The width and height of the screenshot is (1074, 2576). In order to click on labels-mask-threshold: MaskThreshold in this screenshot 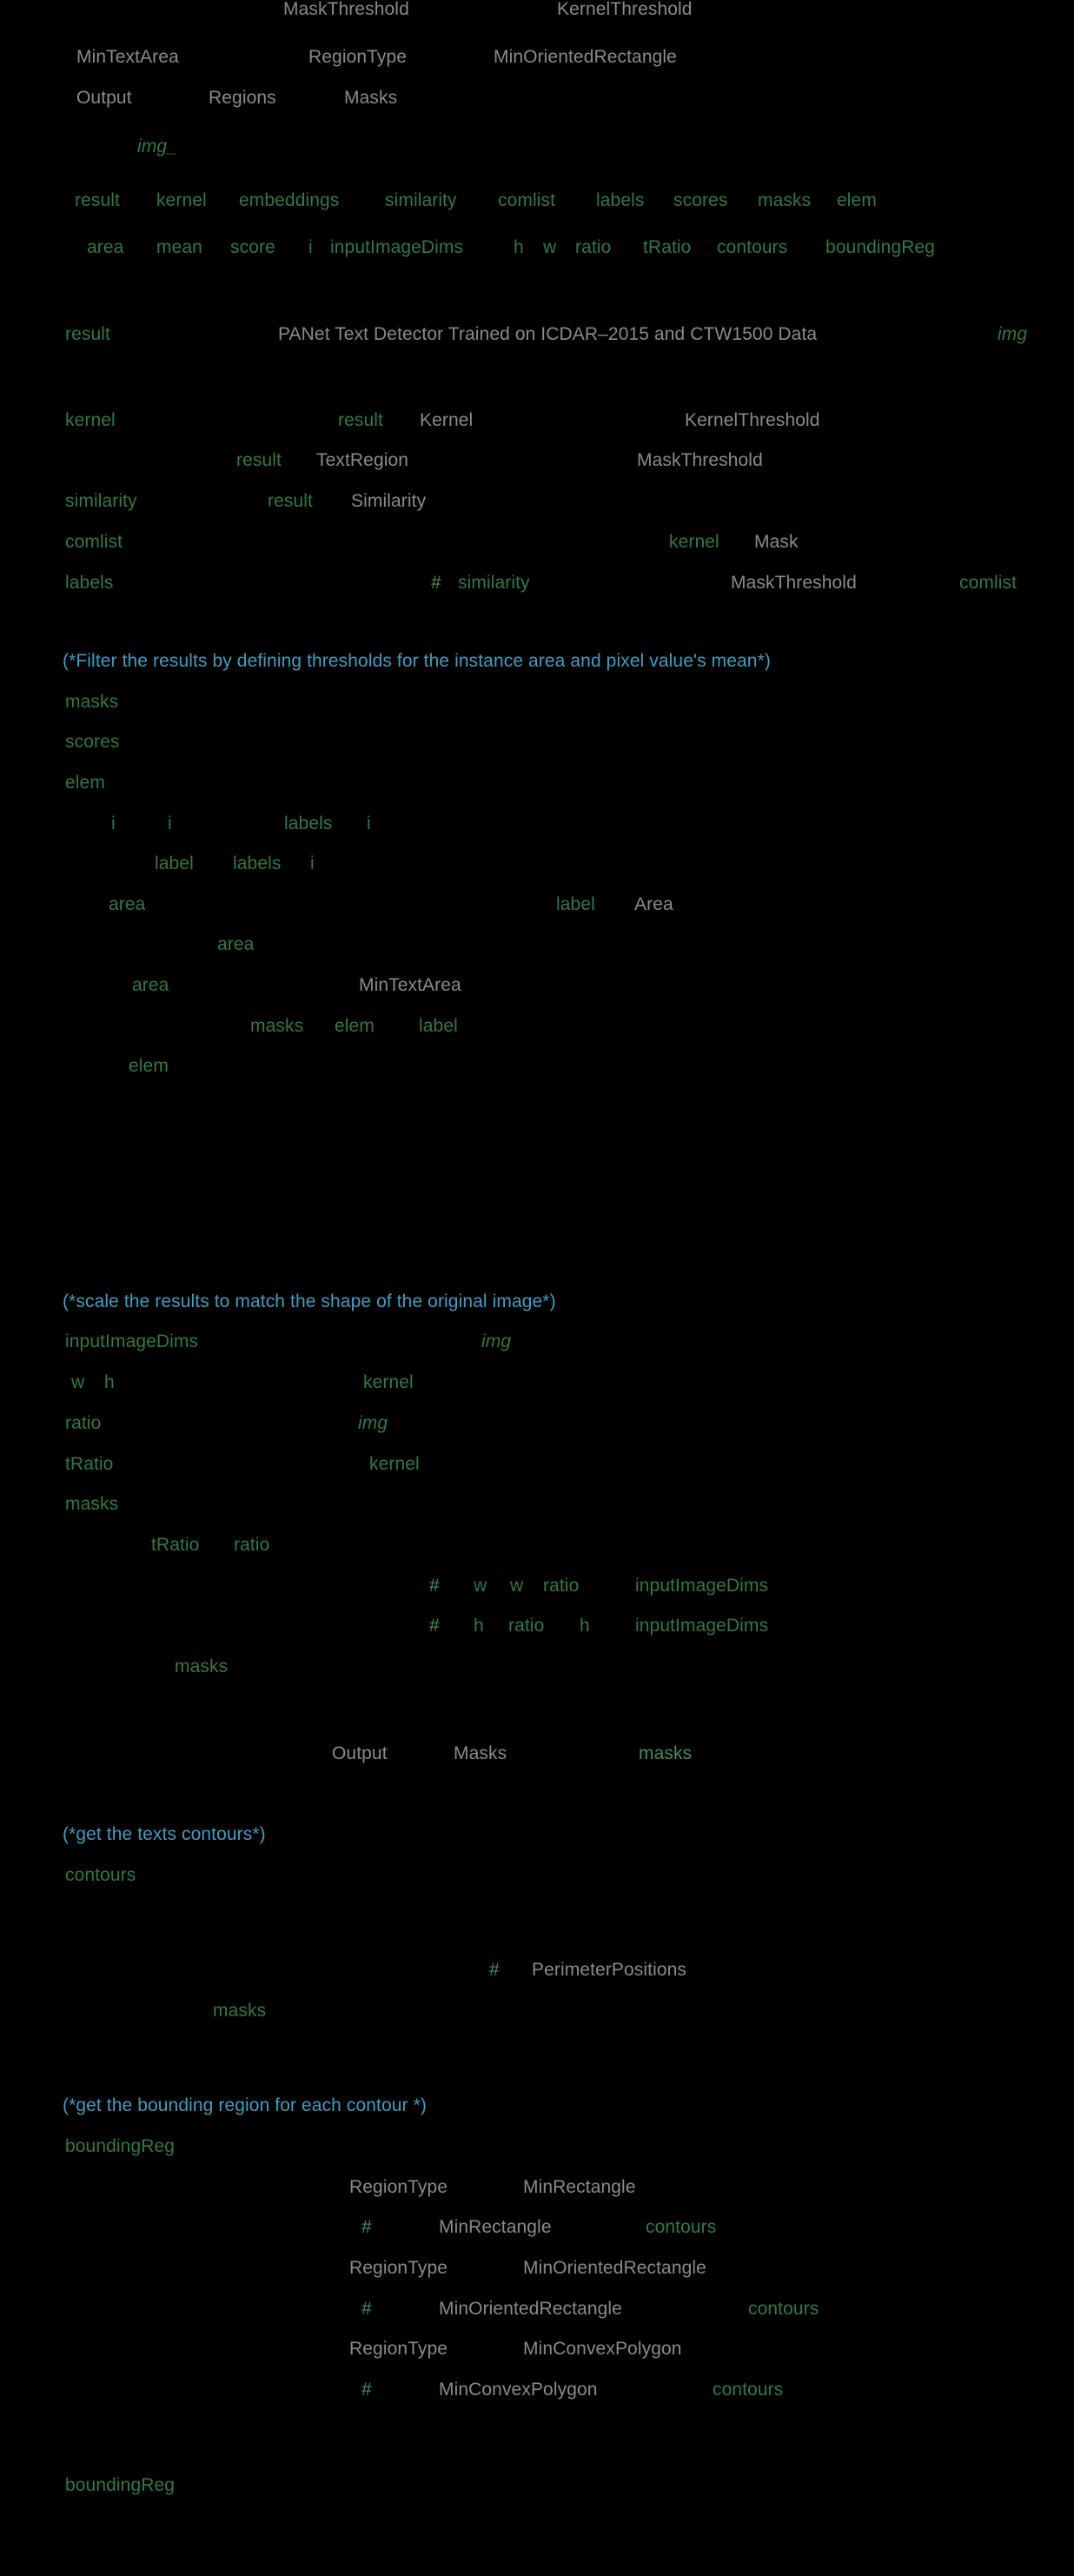, I will do `click(794, 583)`.